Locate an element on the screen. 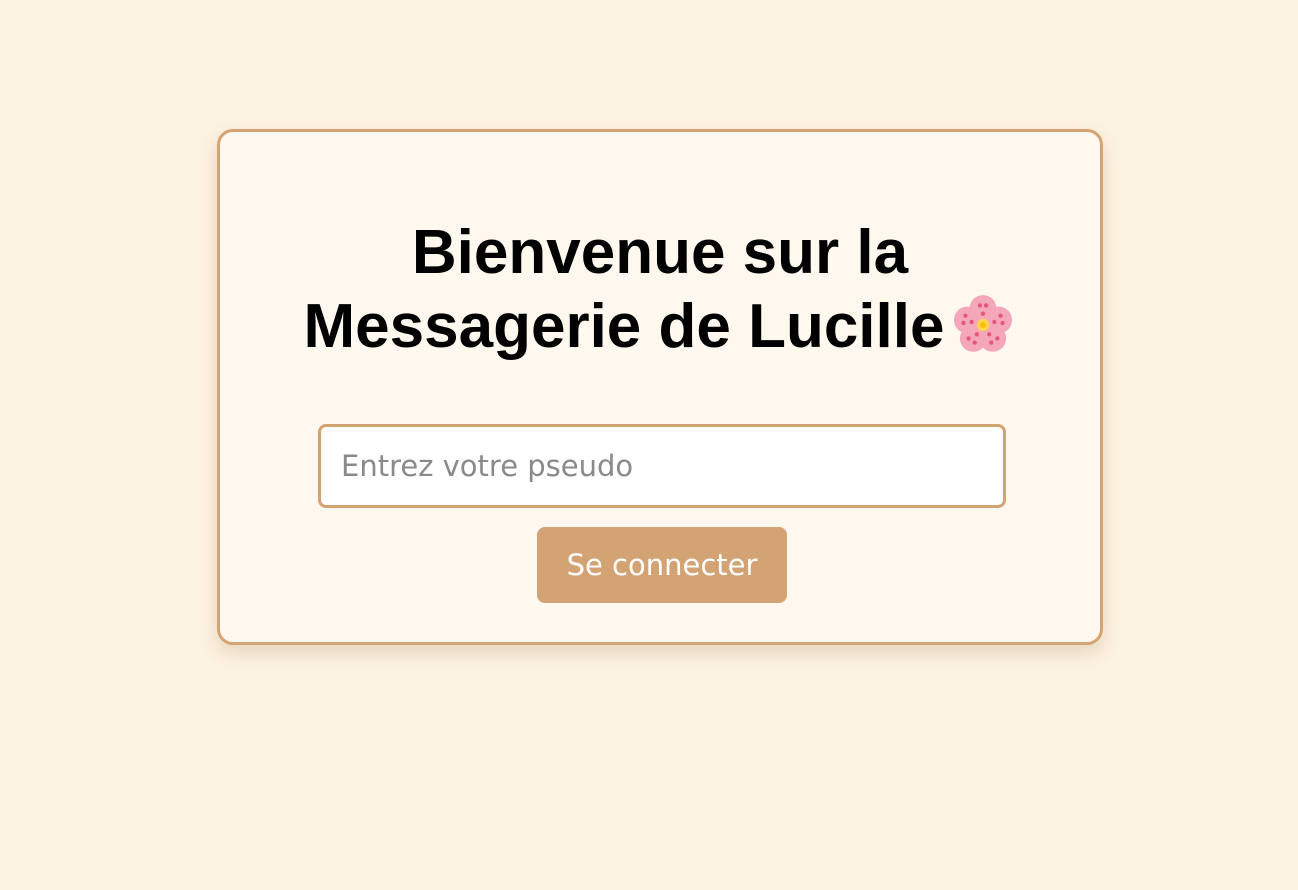  welcome-title: Bienvenue sur la Messagerie de Lucille is located at coordinates (660, 290).